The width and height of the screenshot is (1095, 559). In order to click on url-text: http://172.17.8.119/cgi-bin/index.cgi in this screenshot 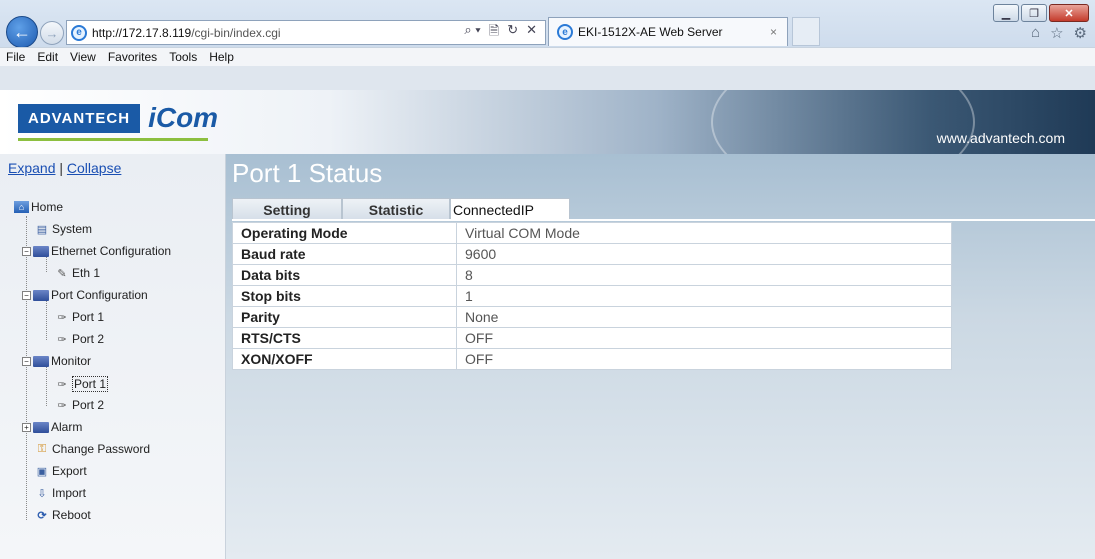, I will do `click(186, 33)`.